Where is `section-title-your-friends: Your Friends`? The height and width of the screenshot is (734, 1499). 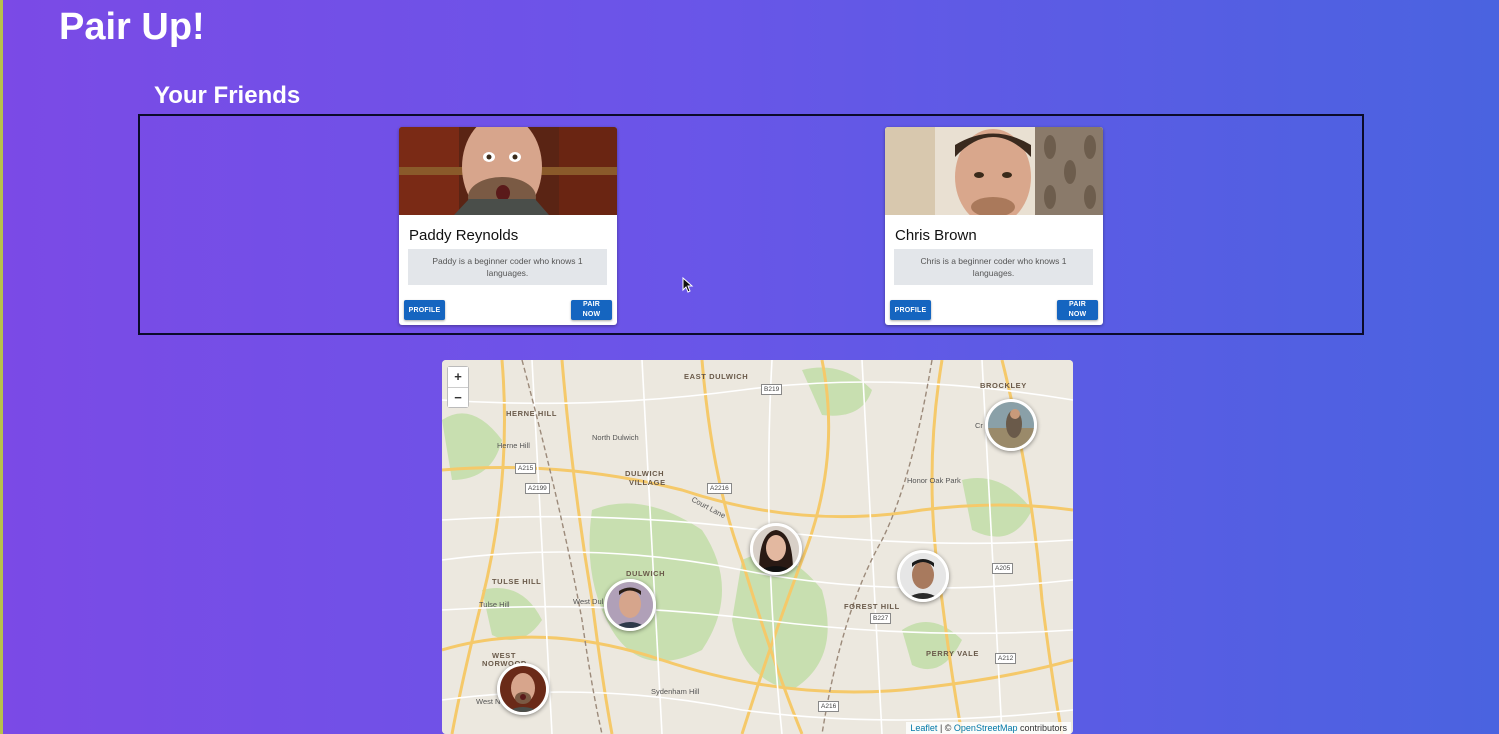
section-title-your-friends: Your Friends is located at coordinates (227, 95).